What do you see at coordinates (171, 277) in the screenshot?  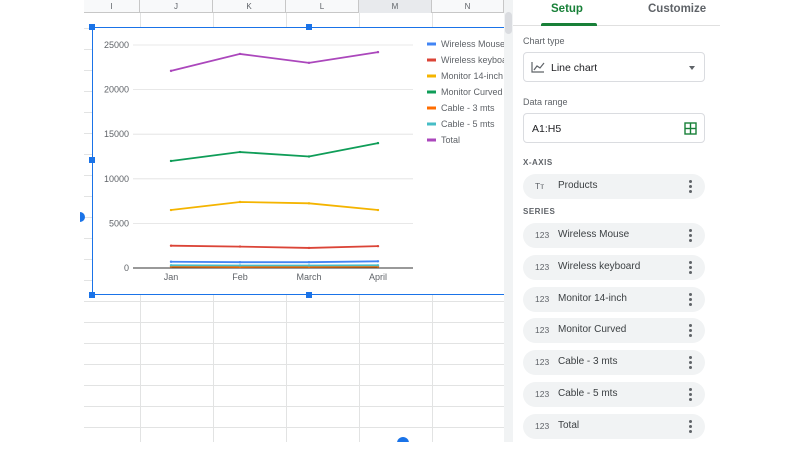 I see `x-tick-label: Jan` at bounding box center [171, 277].